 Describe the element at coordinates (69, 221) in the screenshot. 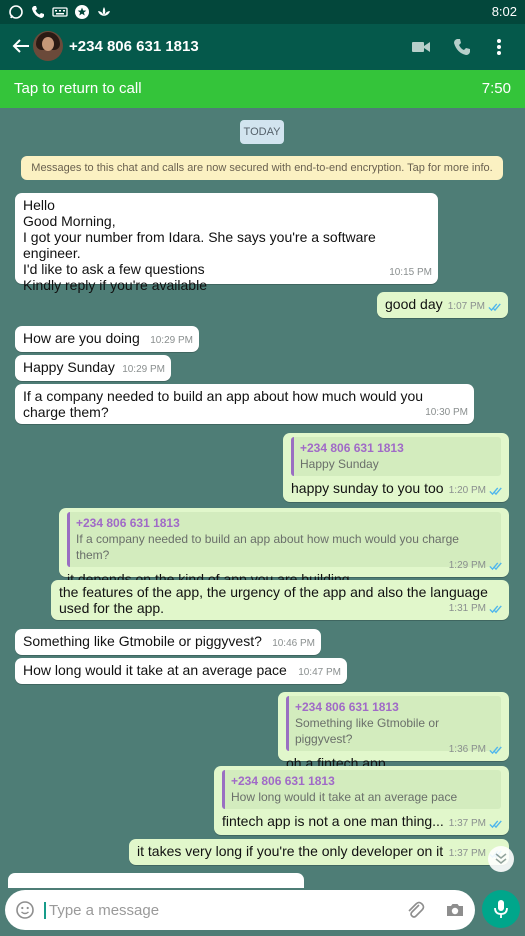

I see `message-line: Good Morning,` at that location.